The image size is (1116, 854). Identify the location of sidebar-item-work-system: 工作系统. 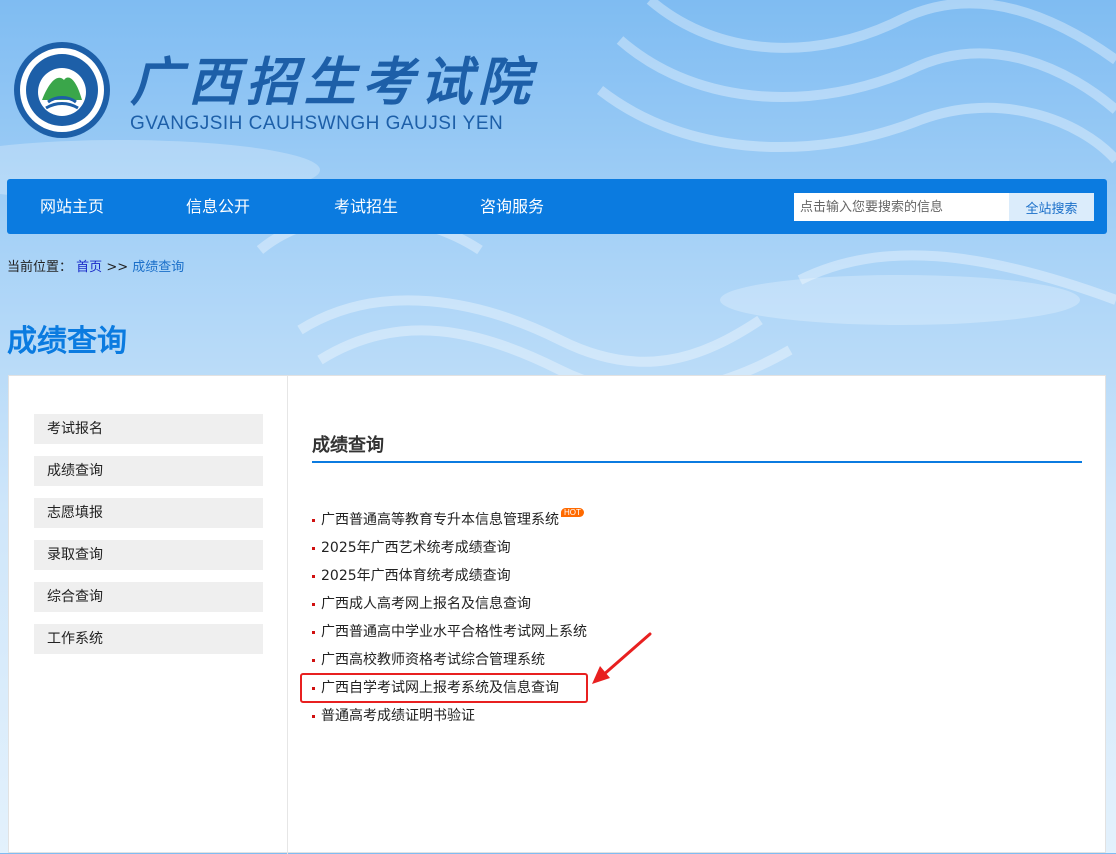
(148, 639).